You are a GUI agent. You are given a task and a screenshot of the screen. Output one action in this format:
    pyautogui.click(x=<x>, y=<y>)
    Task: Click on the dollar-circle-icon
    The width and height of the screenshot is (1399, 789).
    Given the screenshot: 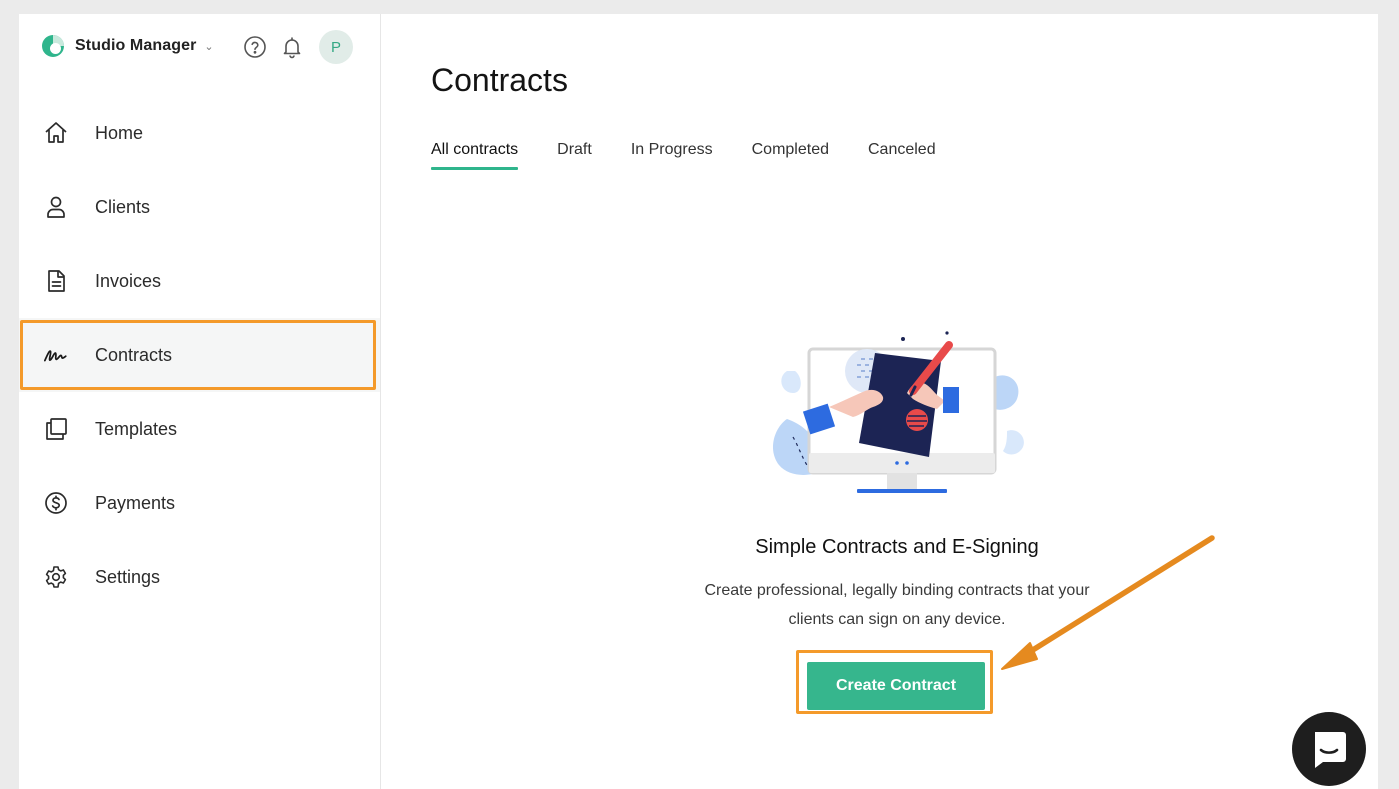 What is the action you would take?
    pyautogui.click(x=56, y=503)
    